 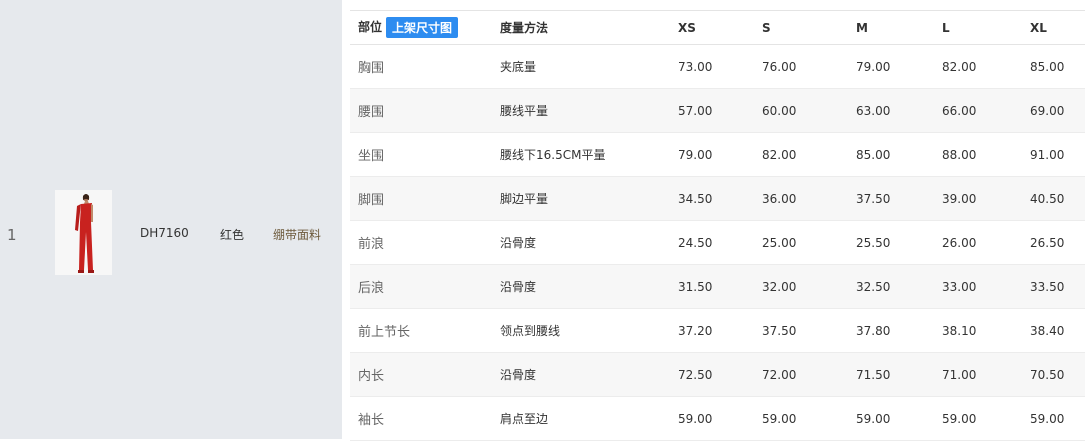 What do you see at coordinates (717, 418) in the screenshot?
I see `table-row: 袖长 肩点至边 59.00 59.00 59.00 59.00 59.00` at bounding box center [717, 418].